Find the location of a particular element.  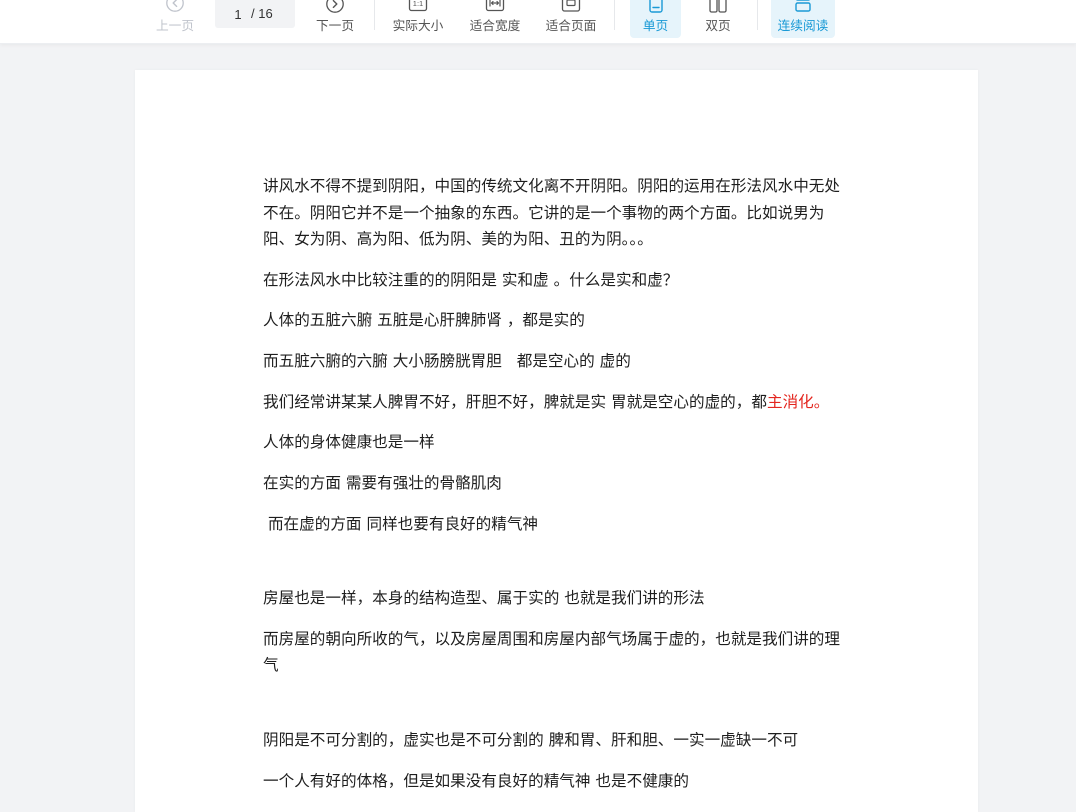

text-line: 一个人有好的体格，但是如果没有良好的精气神 也是不健康的 is located at coordinates (476, 780).